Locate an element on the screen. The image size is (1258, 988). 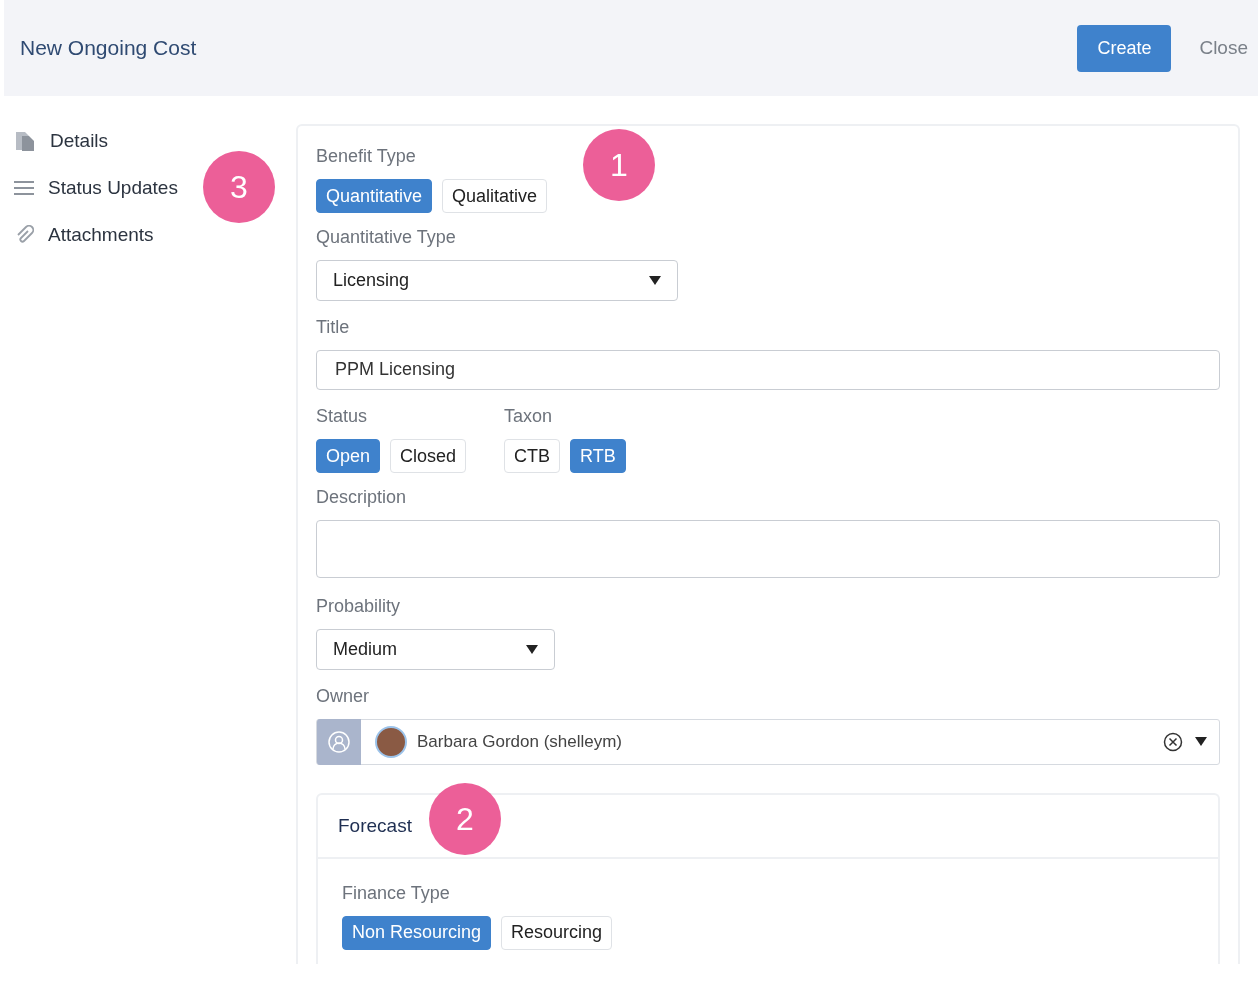
select-field: Medium is located at coordinates (435, 649).